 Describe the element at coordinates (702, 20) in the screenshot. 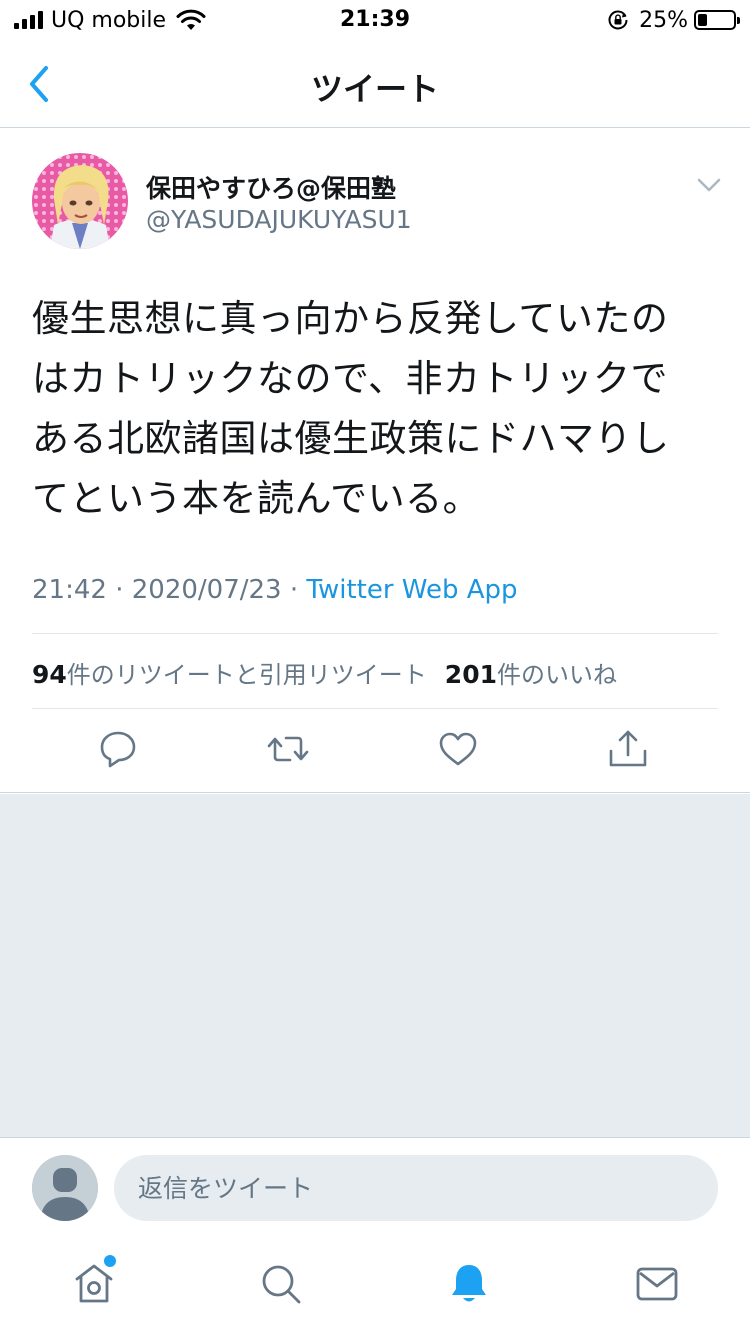

I see `battery-fill` at that location.